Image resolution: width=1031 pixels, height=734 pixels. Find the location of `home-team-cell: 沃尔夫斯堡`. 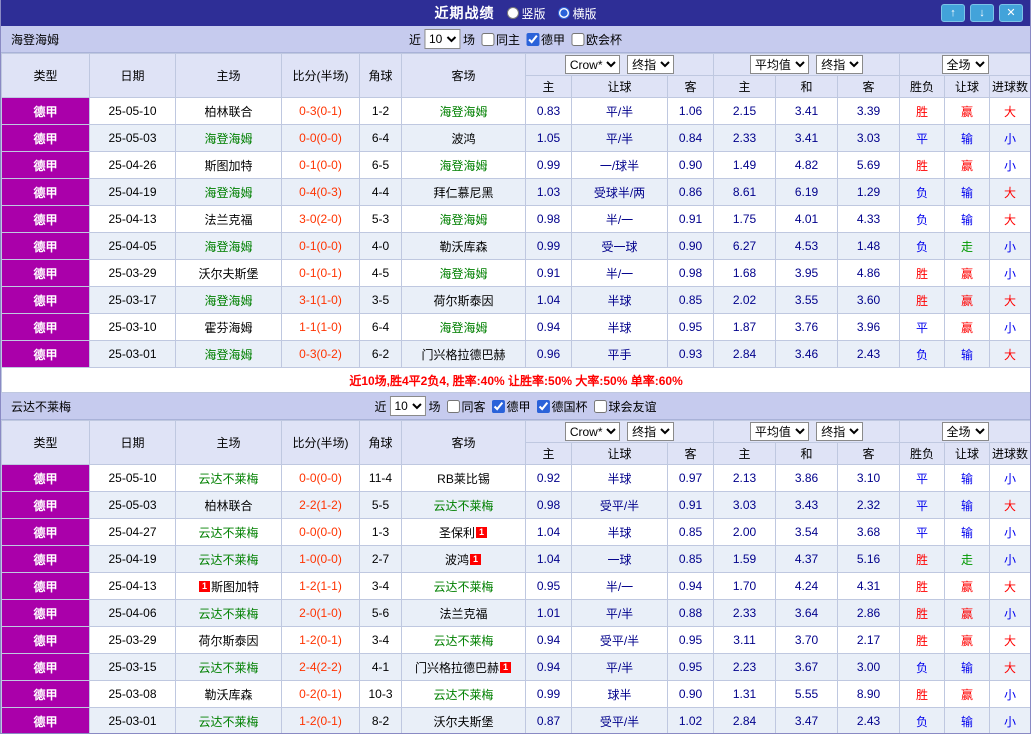

home-team-cell: 沃尔夫斯堡 is located at coordinates (228, 273).